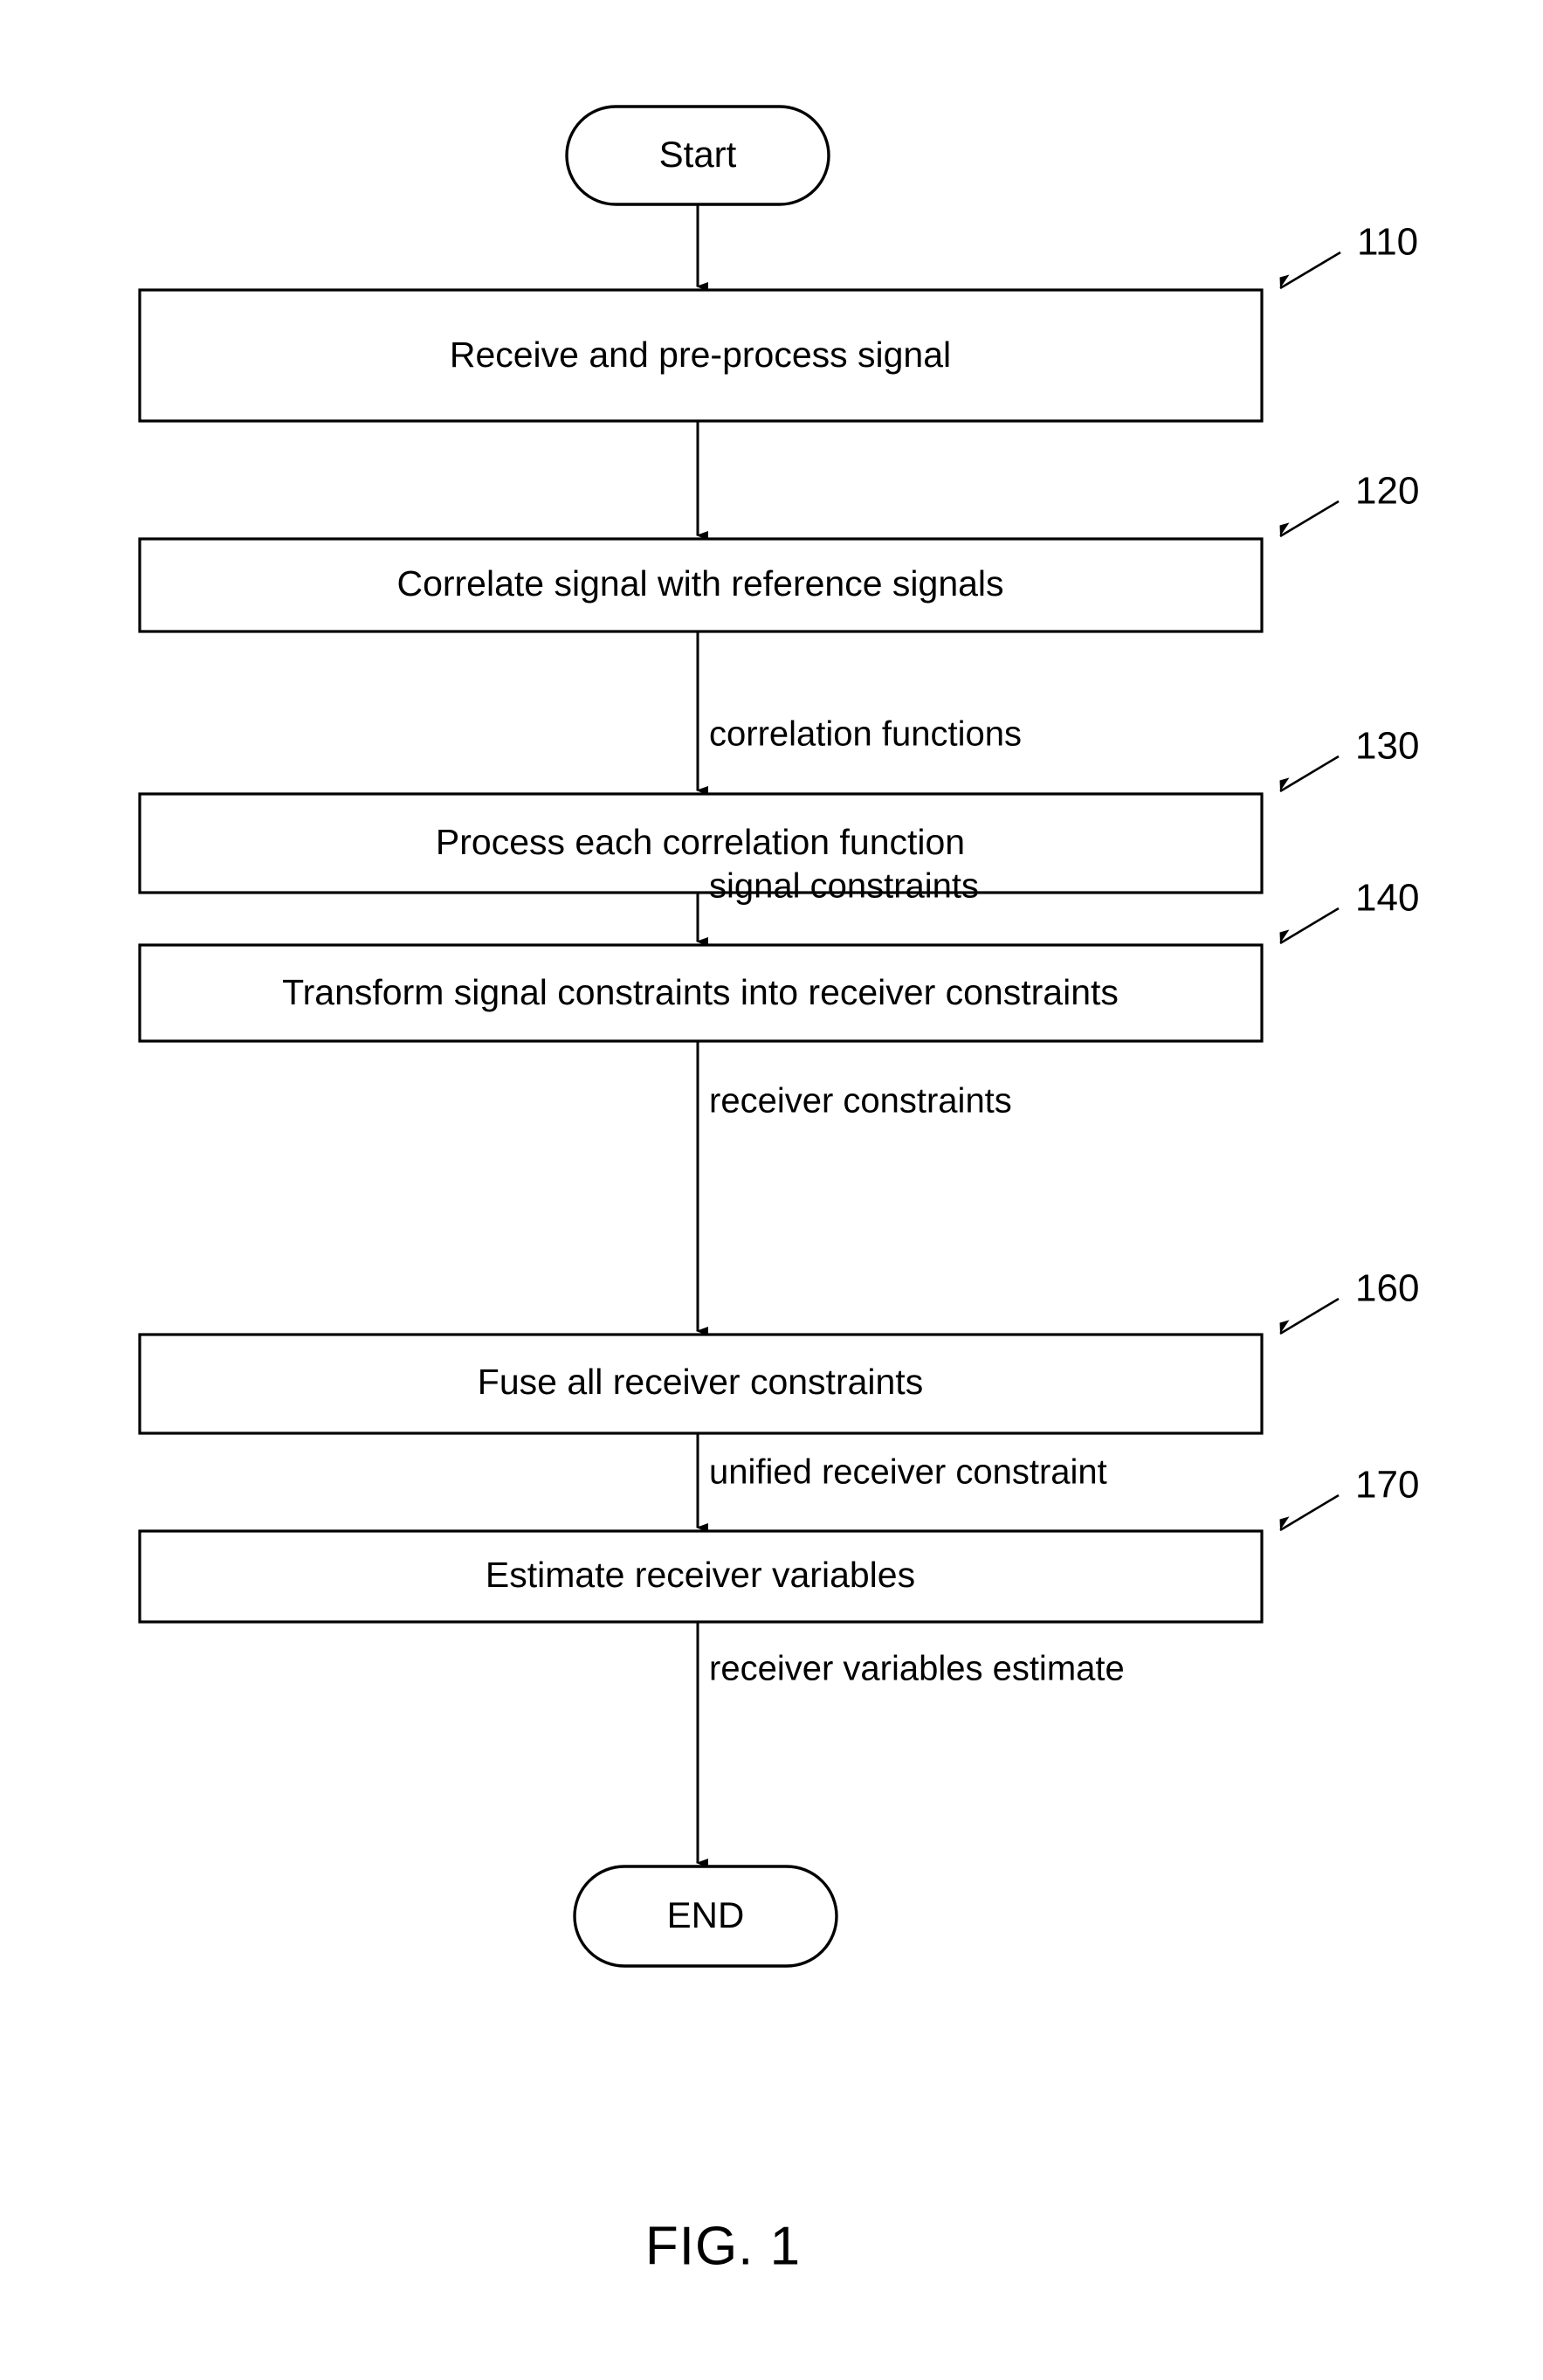  Describe the element at coordinates (1349, 1301) in the screenshot. I see `reference-callout-160: 160` at that location.